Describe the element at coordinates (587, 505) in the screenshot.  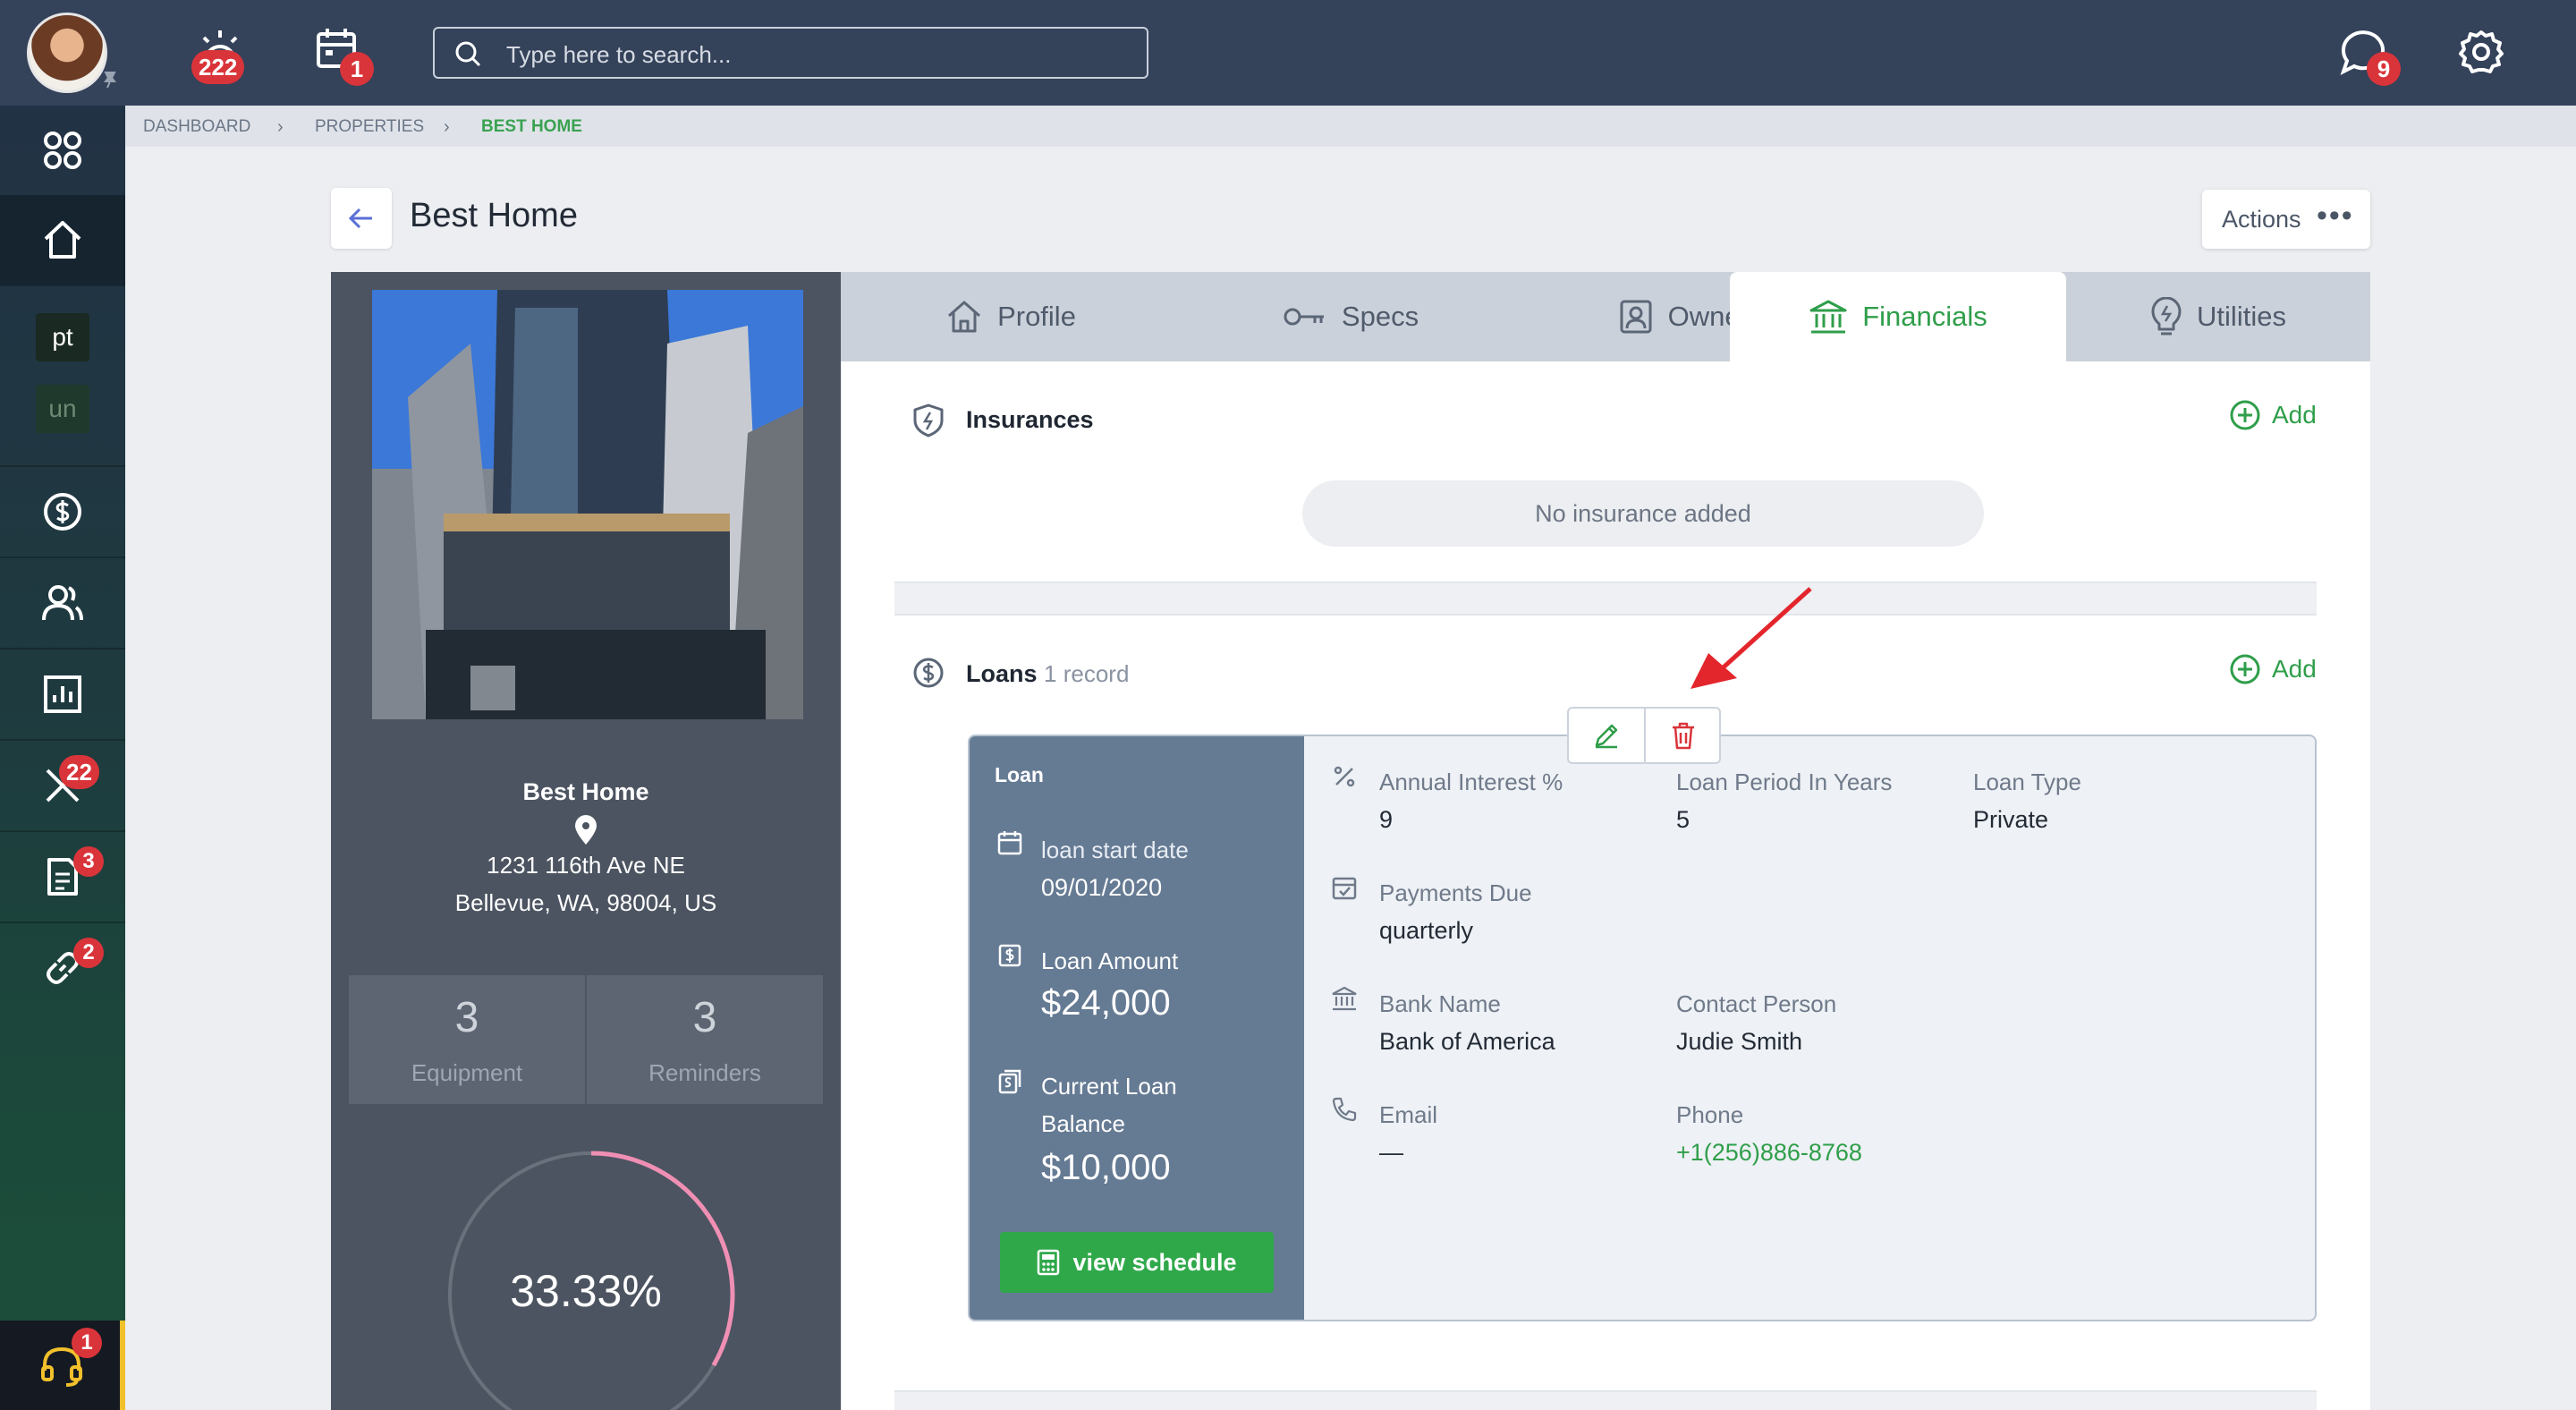
I see `property-photo` at that location.